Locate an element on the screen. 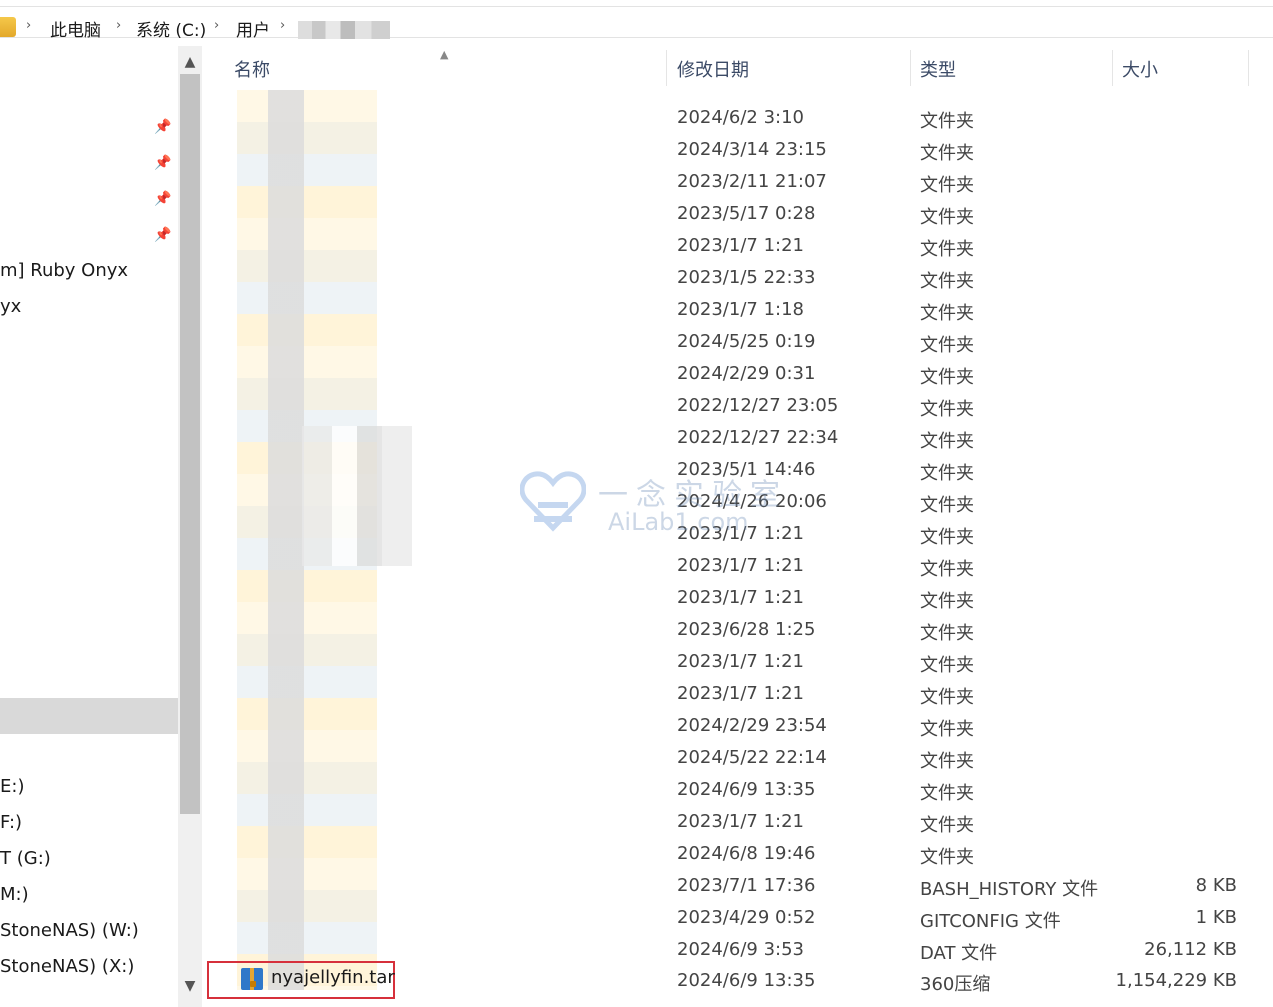 The image size is (1273, 1007). column-header-date: 修改日期 is located at coordinates (713, 69).